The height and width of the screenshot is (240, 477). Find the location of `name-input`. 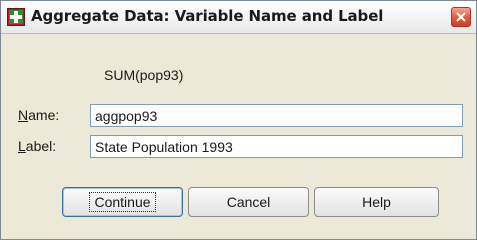

name-input is located at coordinates (276, 115).